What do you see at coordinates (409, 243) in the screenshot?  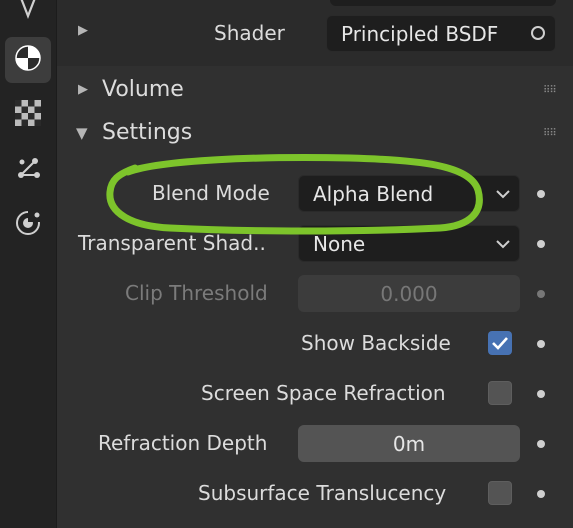 I see `transparent-shadow-dropdown: None` at bounding box center [409, 243].